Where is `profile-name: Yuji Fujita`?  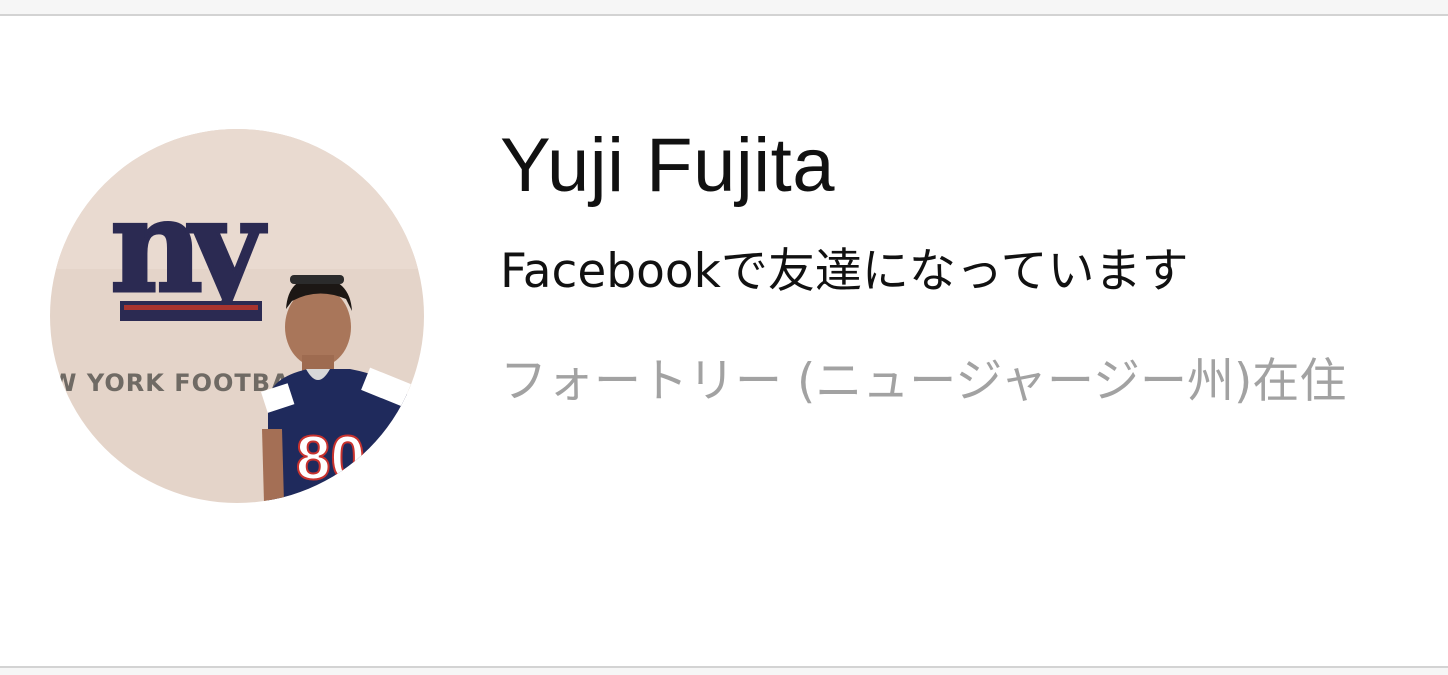 profile-name: Yuji Fujita is located at coordinates (960, 166).